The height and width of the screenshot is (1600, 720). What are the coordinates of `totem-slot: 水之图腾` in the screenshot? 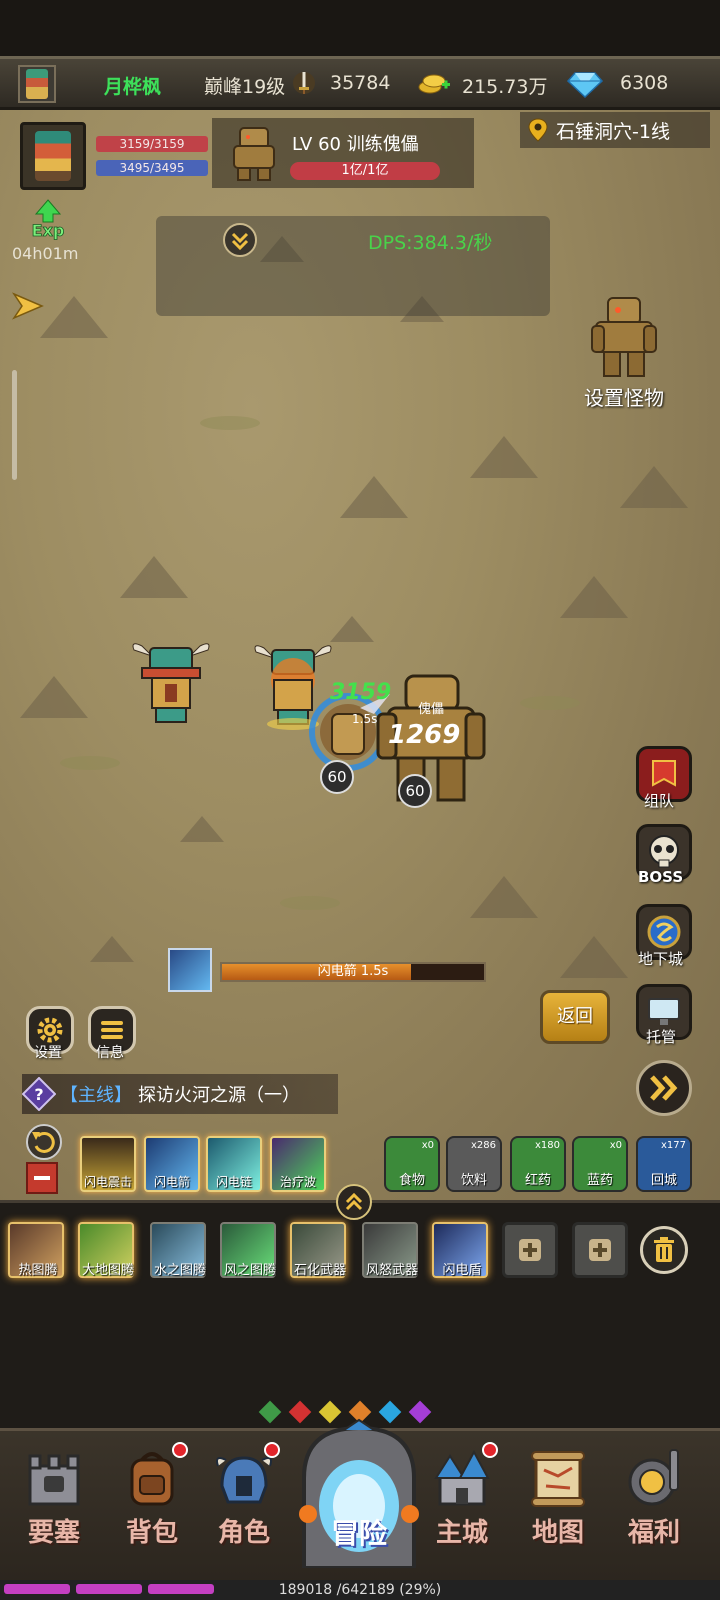 It's located at (178, 1250).